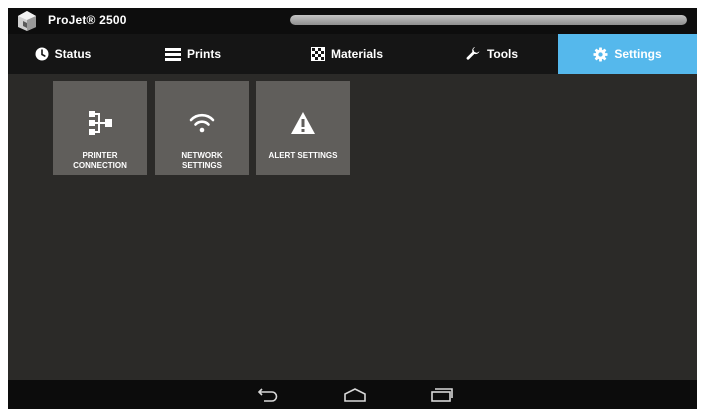 The image size is (704, 409). What do you see at coordinates (27, 21) in the screenshot?
I see `projet-logo-icon` at bounding box center [27, 21].